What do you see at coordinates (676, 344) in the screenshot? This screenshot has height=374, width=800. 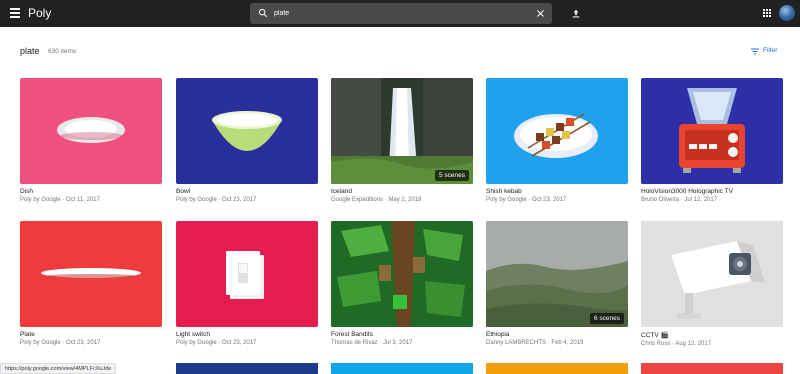 I see `card-meta: Chris Ross · Aug 12, 2017` at bounding box center [676, 344].